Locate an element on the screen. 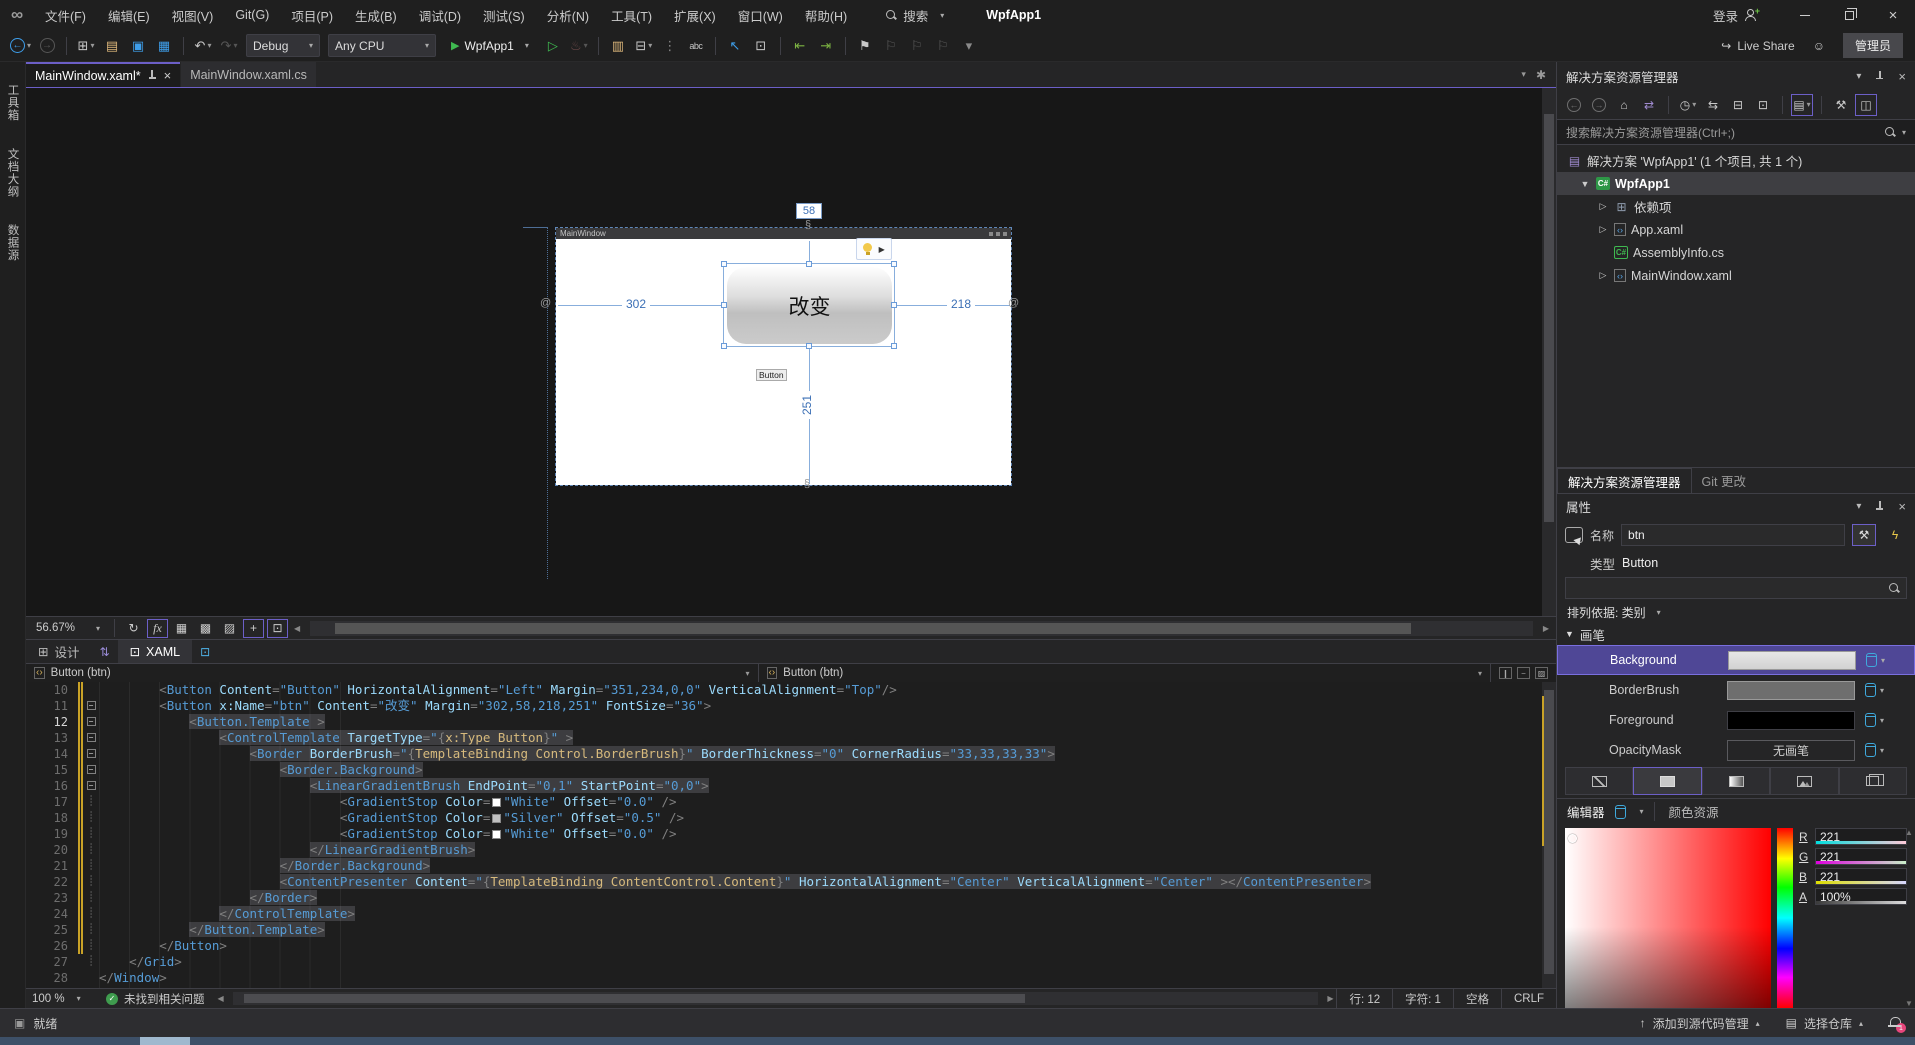  restore-button is located at coordinates (1849, 15).